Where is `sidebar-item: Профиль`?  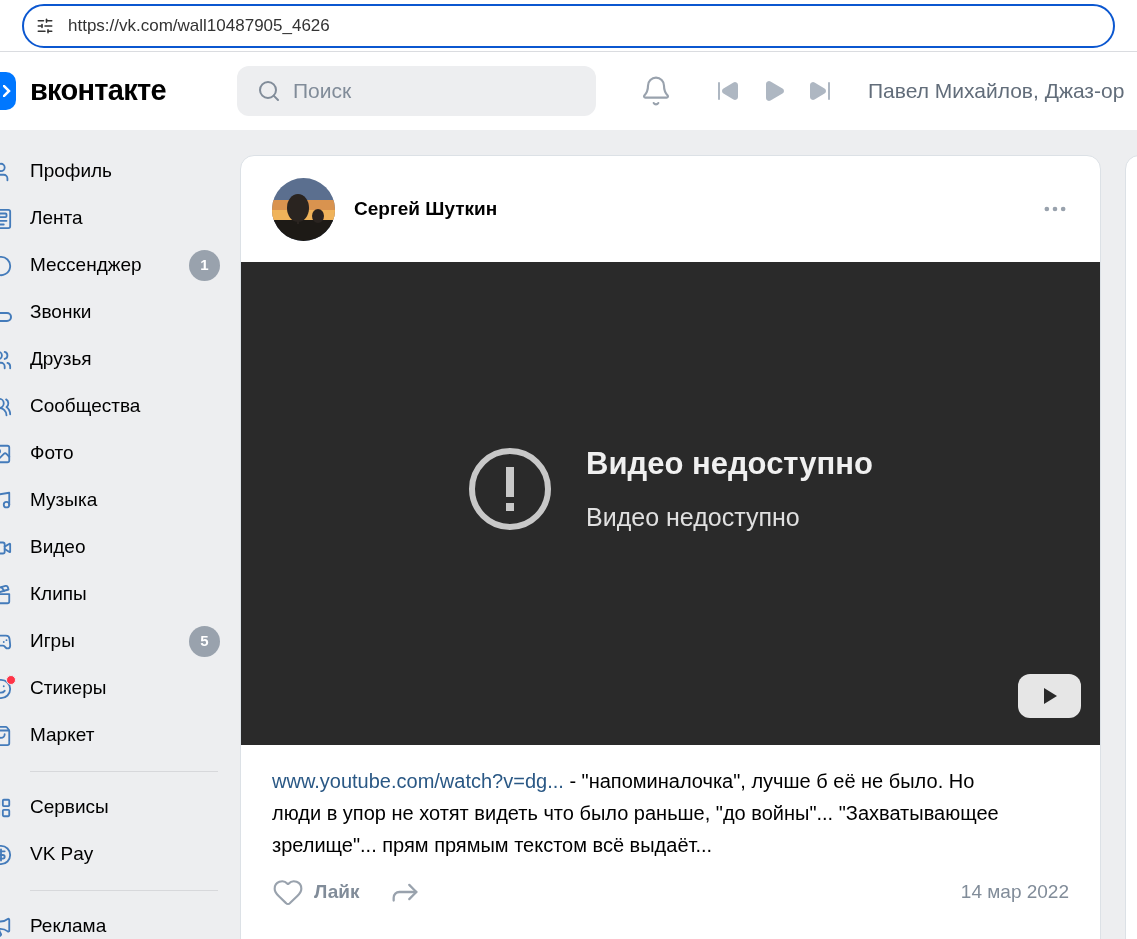
sidebar-item: Профиль is located at coordinates (71, 171).